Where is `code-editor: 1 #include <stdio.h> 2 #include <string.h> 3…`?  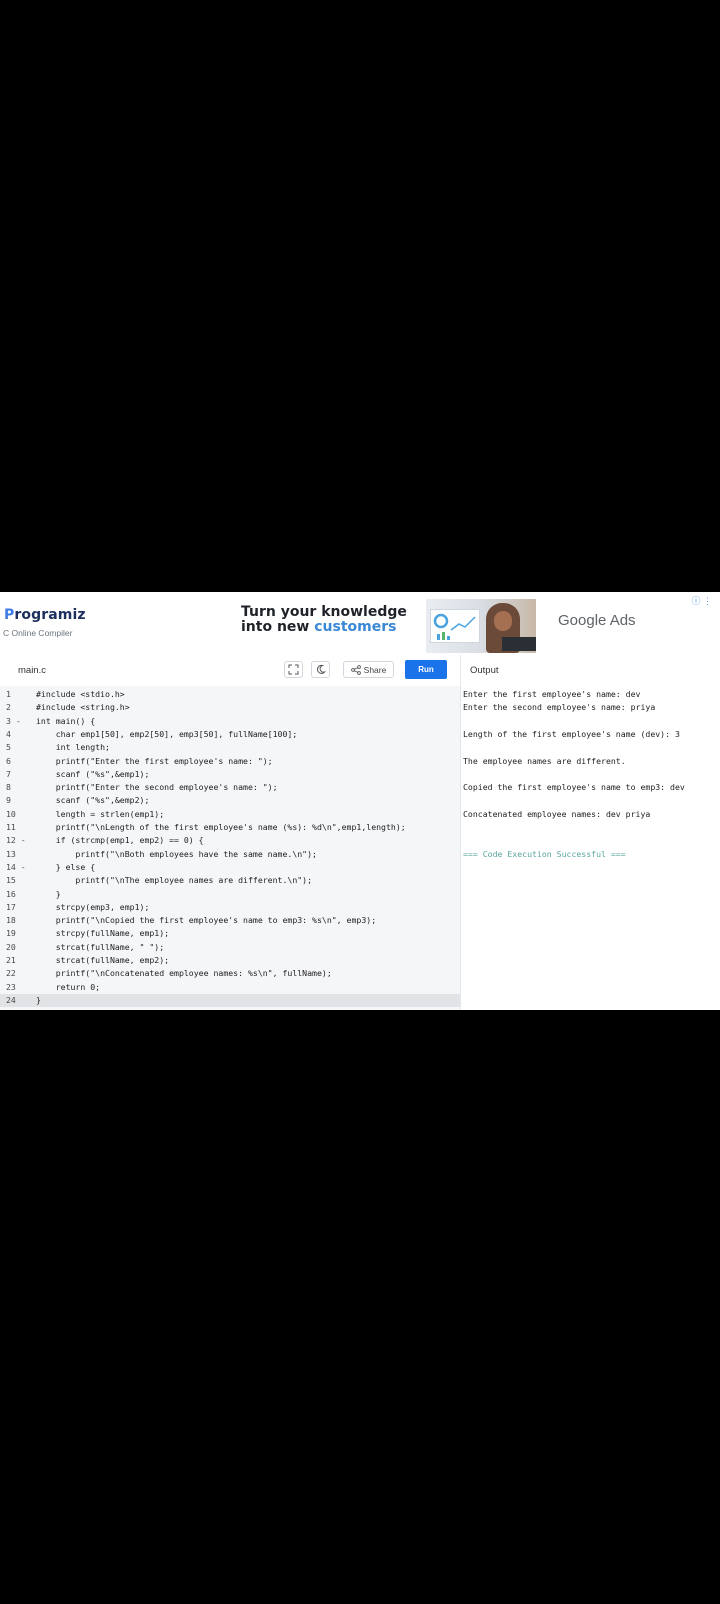 code-editor: 1 #include <stdio.h> 2 #include <string.h> 3… is located at coordinates (230, 848).